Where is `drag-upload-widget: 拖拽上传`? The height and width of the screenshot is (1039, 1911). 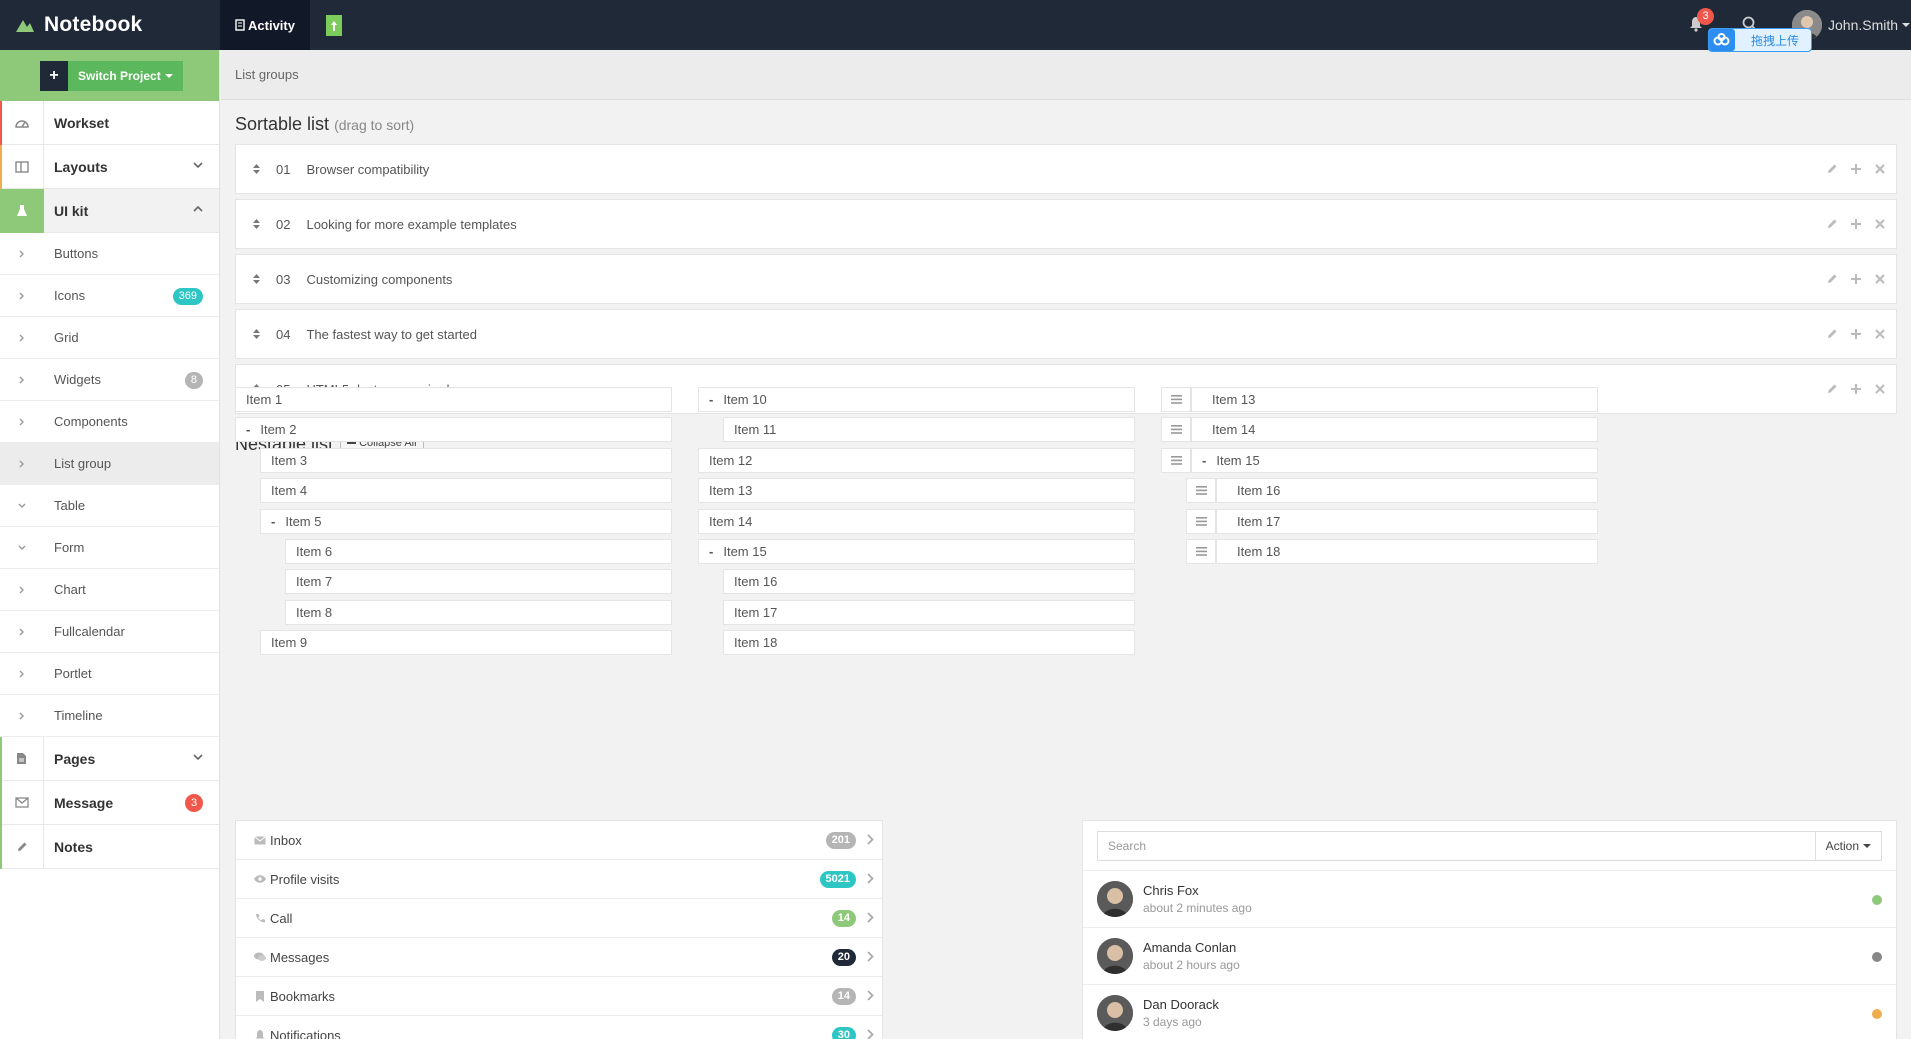
drag-upload-widget: 拖拽上传 is located at coordinates (1760, 40).